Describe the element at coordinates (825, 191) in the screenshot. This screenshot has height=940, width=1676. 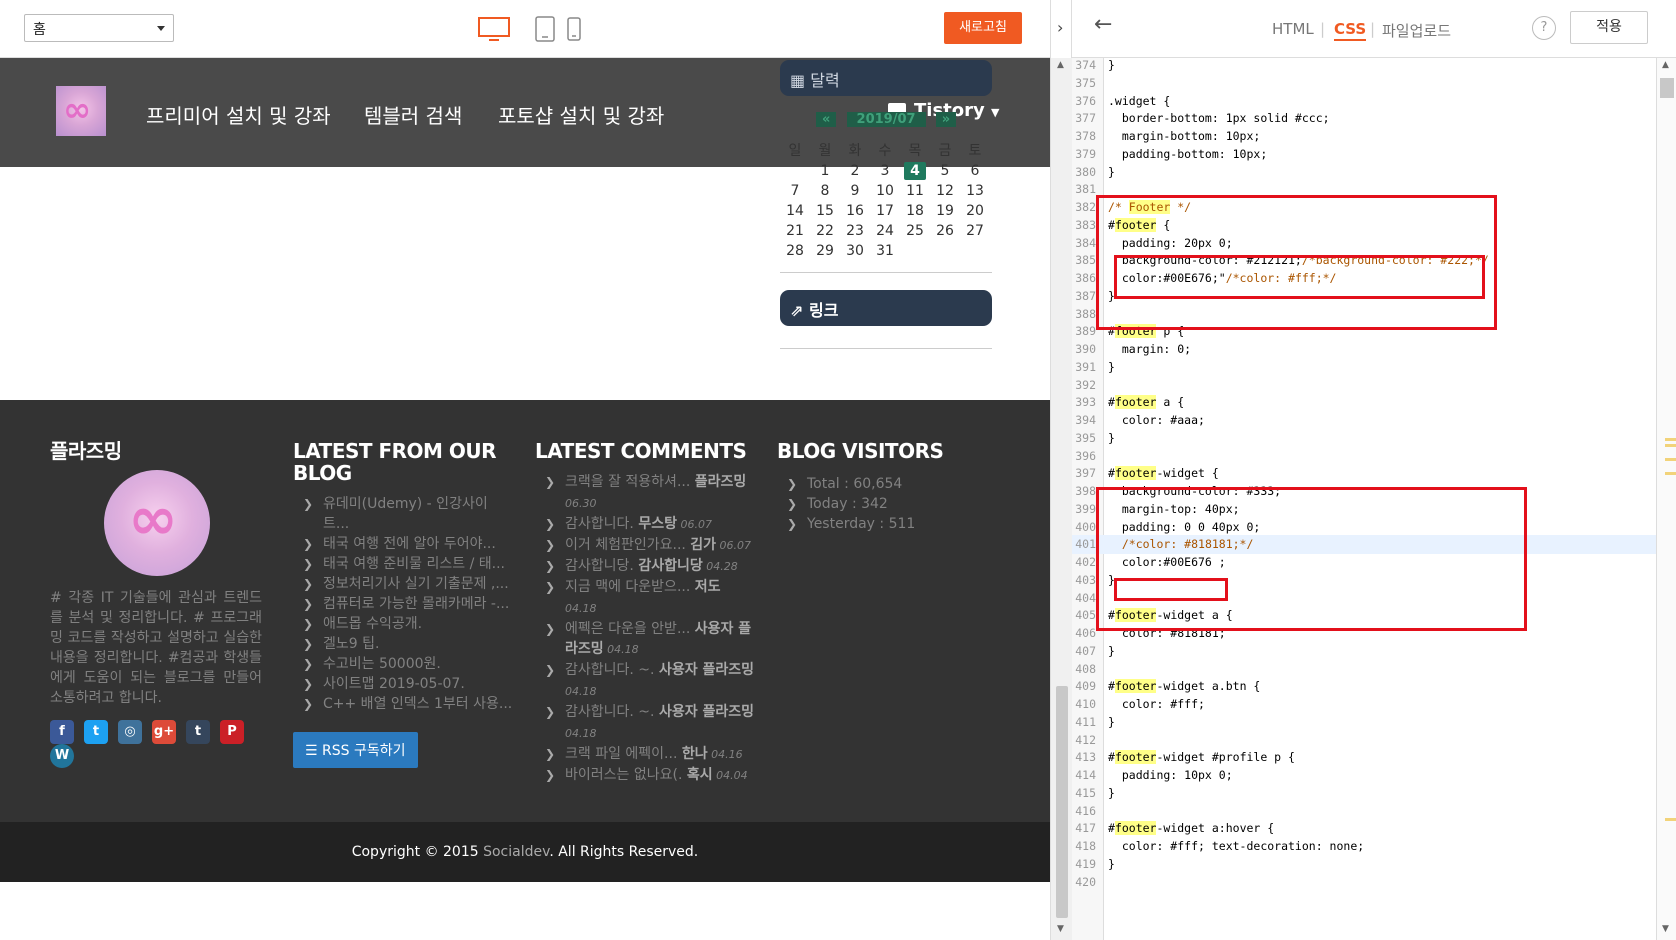
I see `calendar-day: 8` at that location.